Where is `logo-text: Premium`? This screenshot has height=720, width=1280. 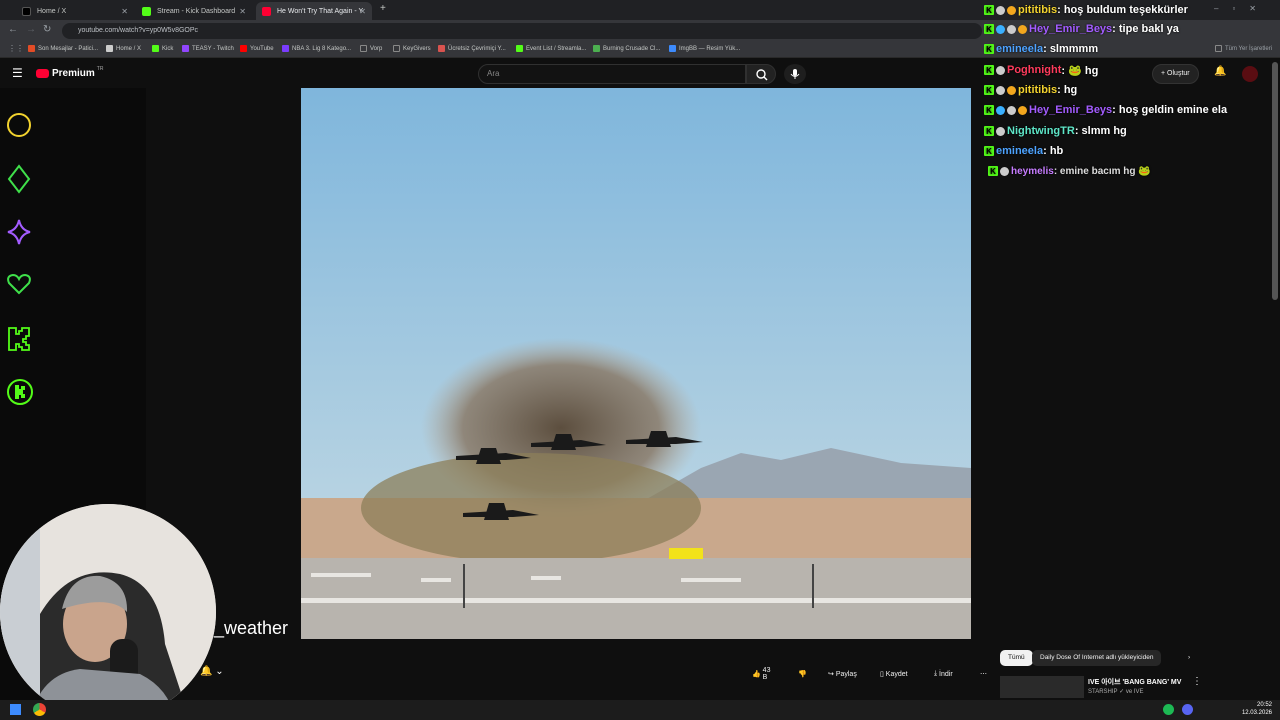
logo-text: Premium is located at coordinates (73, 73).